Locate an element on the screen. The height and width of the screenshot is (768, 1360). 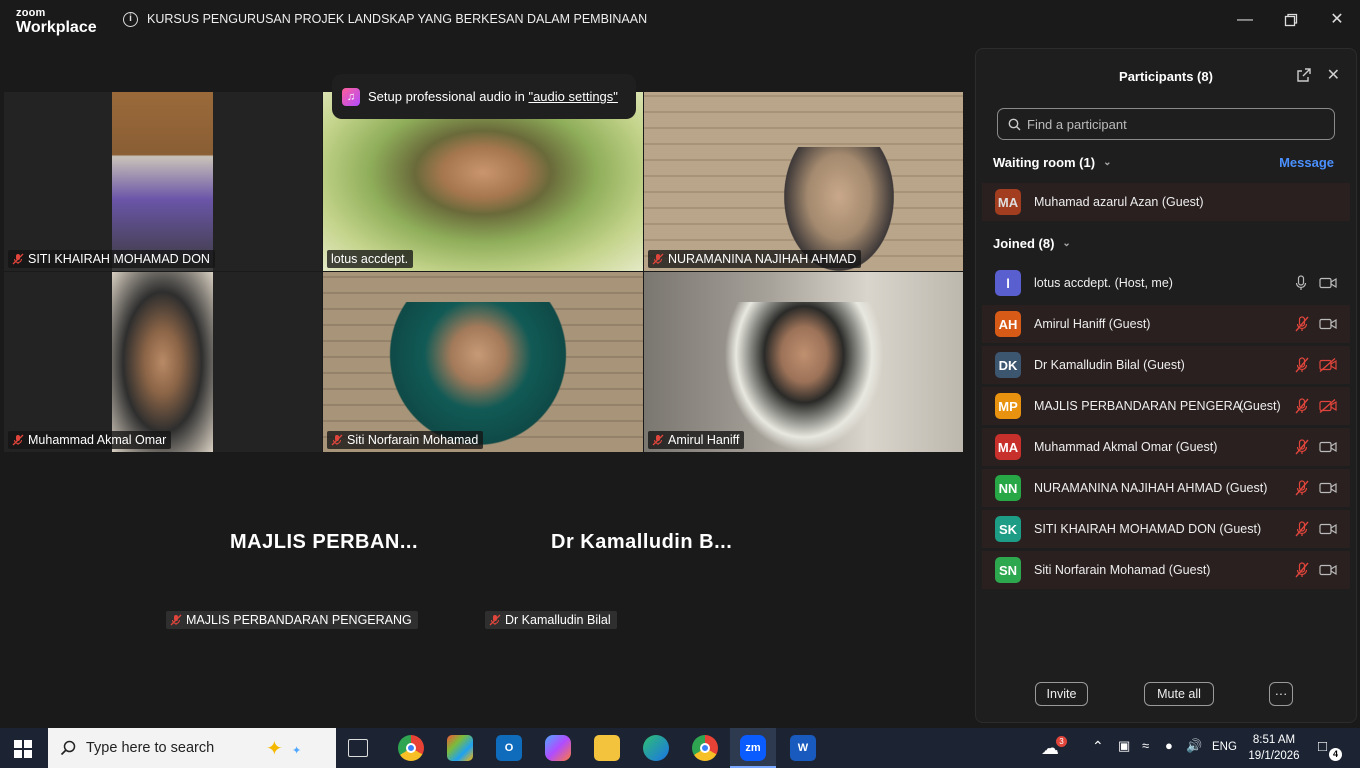
joined-header: Joined (8) ⌄ is located at coordinates (1032, 243).